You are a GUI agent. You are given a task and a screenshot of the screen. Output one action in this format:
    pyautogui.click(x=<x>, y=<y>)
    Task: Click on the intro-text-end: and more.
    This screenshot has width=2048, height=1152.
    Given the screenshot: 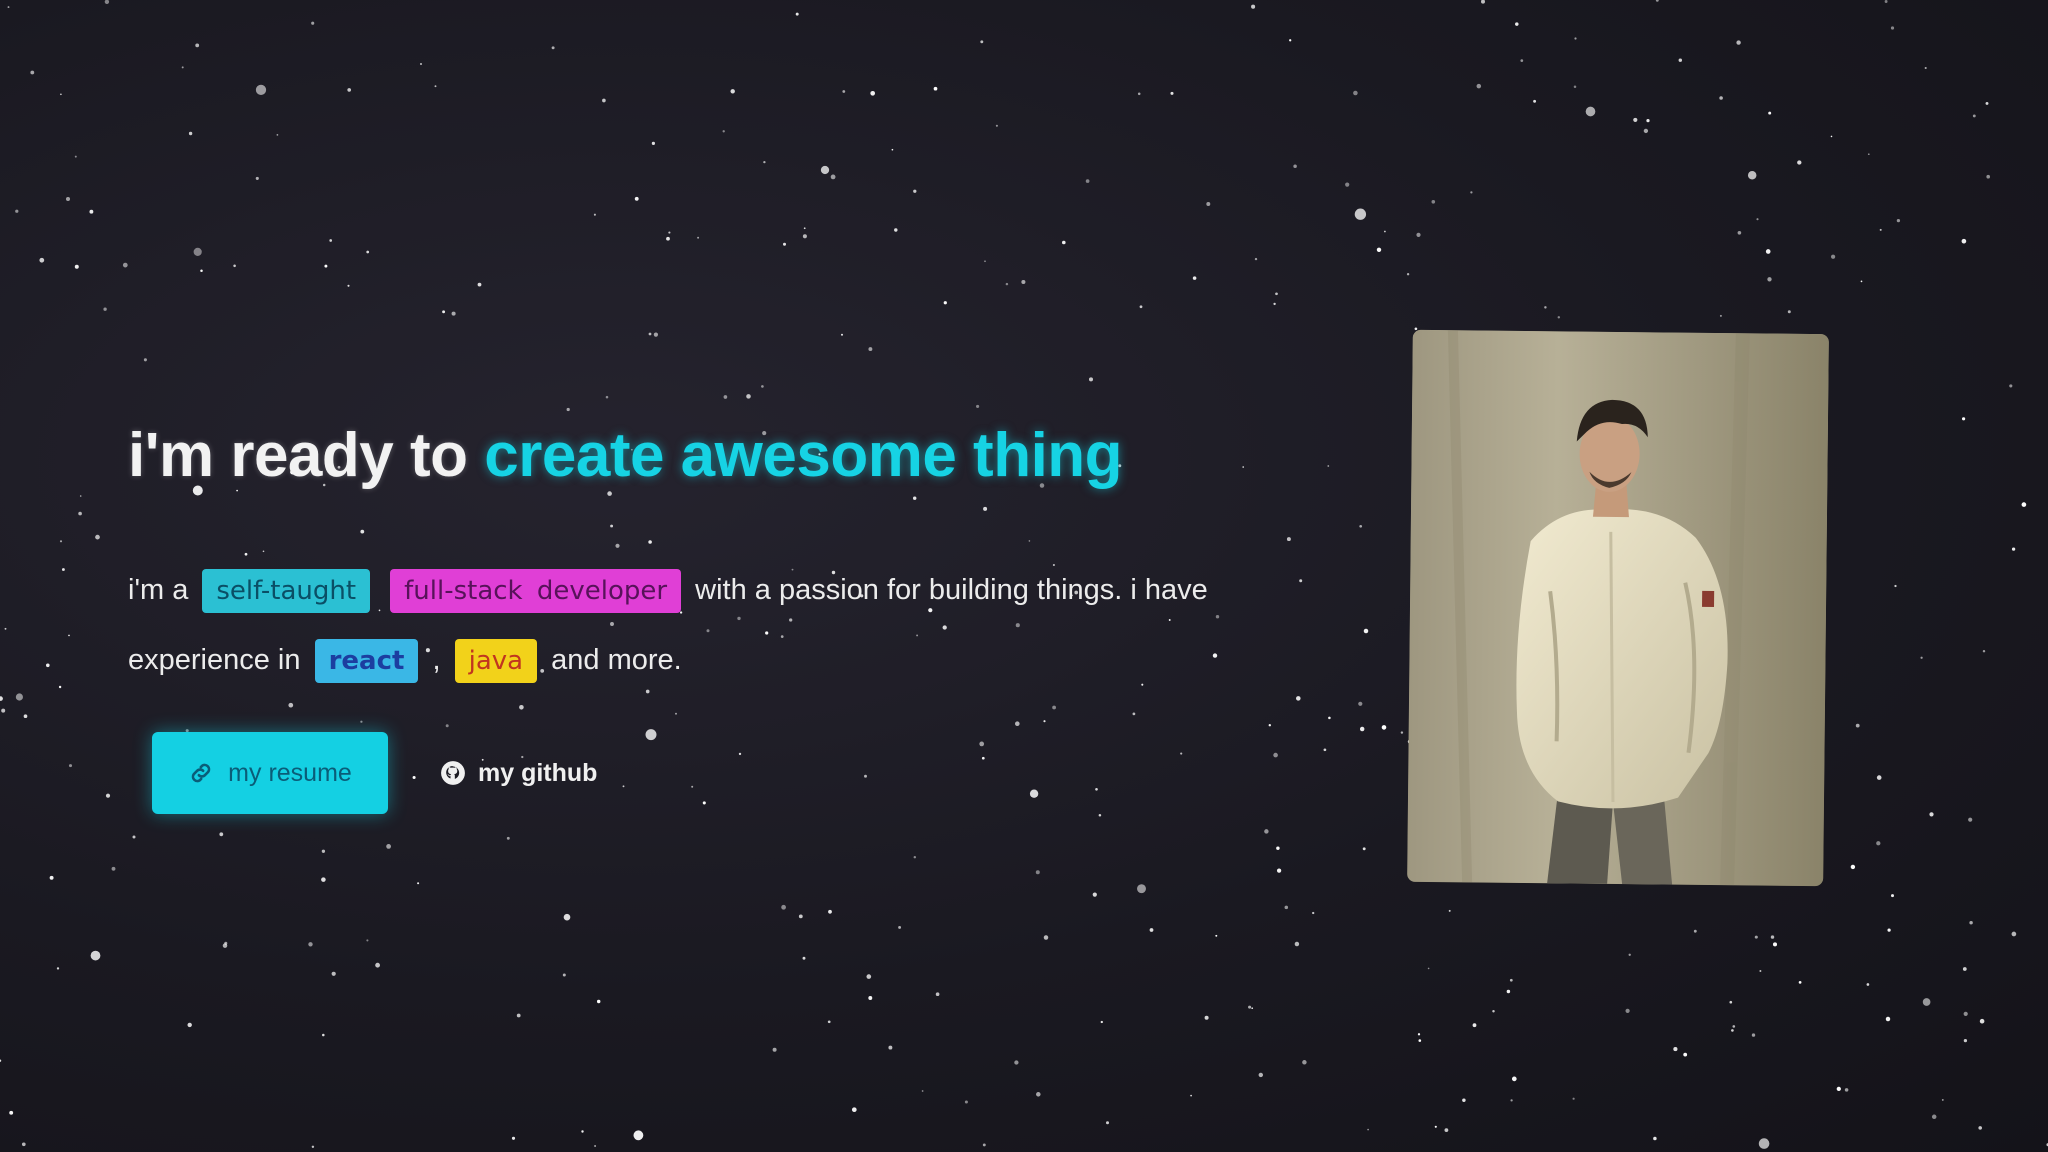 What is the action you would take?
    pyautogui.click(x=616, y=660)
    